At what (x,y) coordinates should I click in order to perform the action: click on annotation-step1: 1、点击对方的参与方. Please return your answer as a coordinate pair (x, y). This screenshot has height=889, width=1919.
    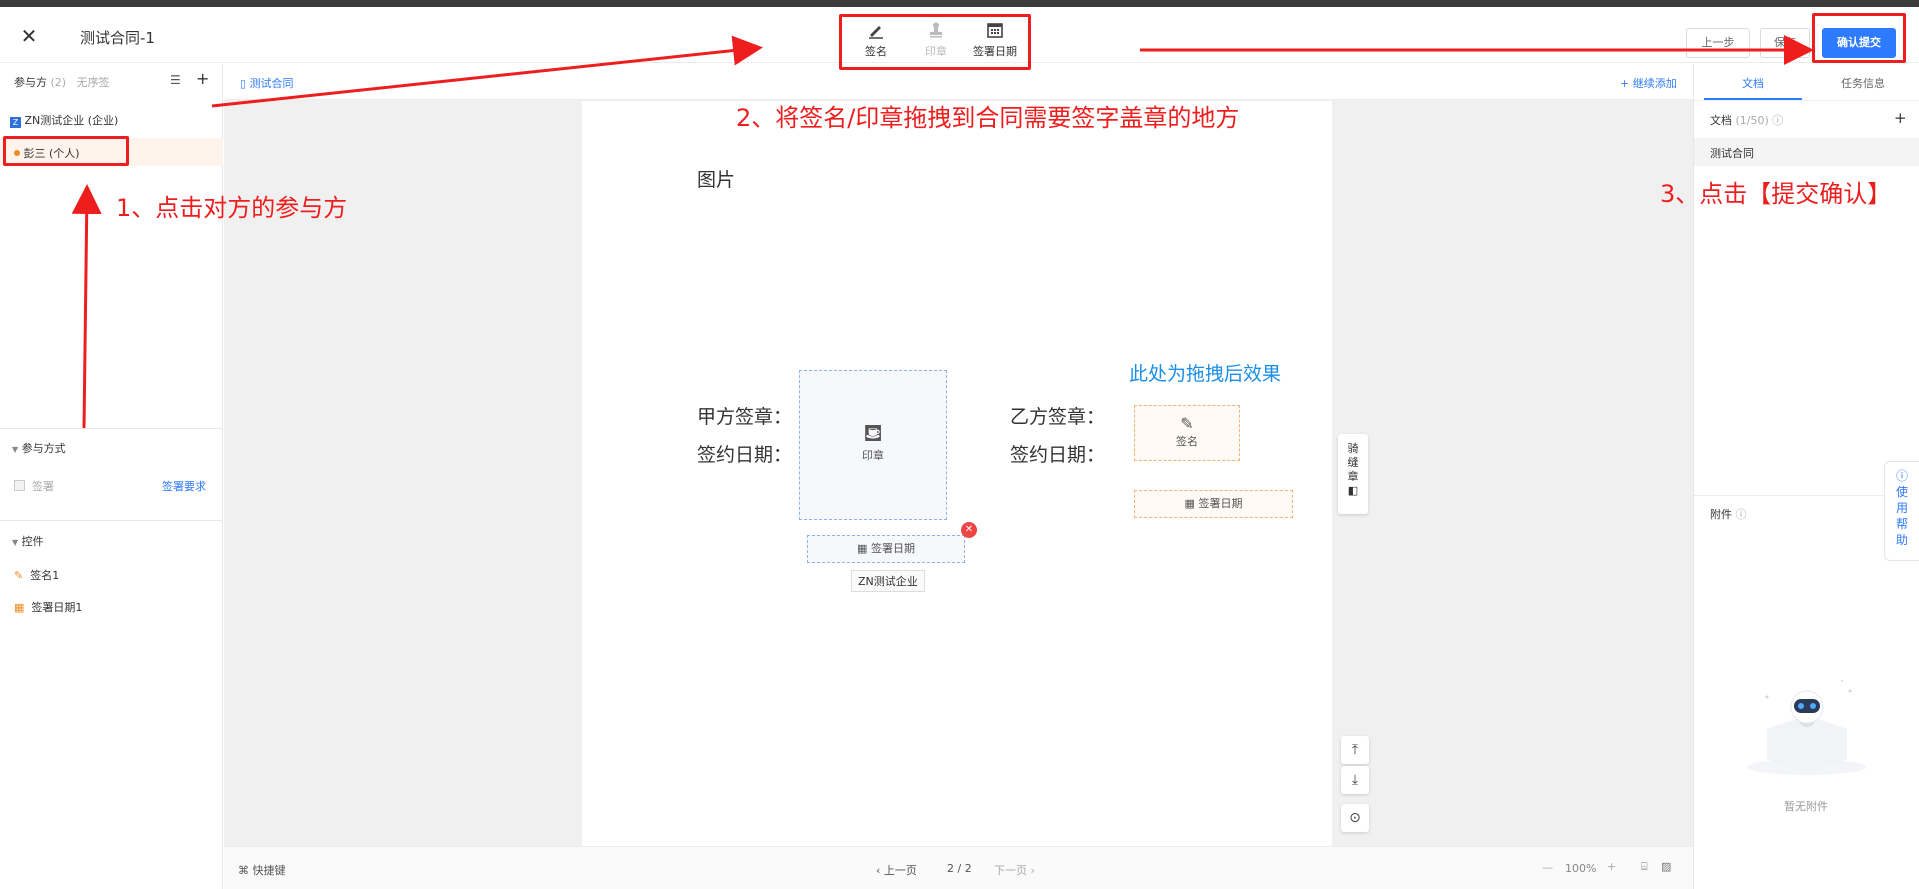
    Looking at the image, I should click on (232, 208).